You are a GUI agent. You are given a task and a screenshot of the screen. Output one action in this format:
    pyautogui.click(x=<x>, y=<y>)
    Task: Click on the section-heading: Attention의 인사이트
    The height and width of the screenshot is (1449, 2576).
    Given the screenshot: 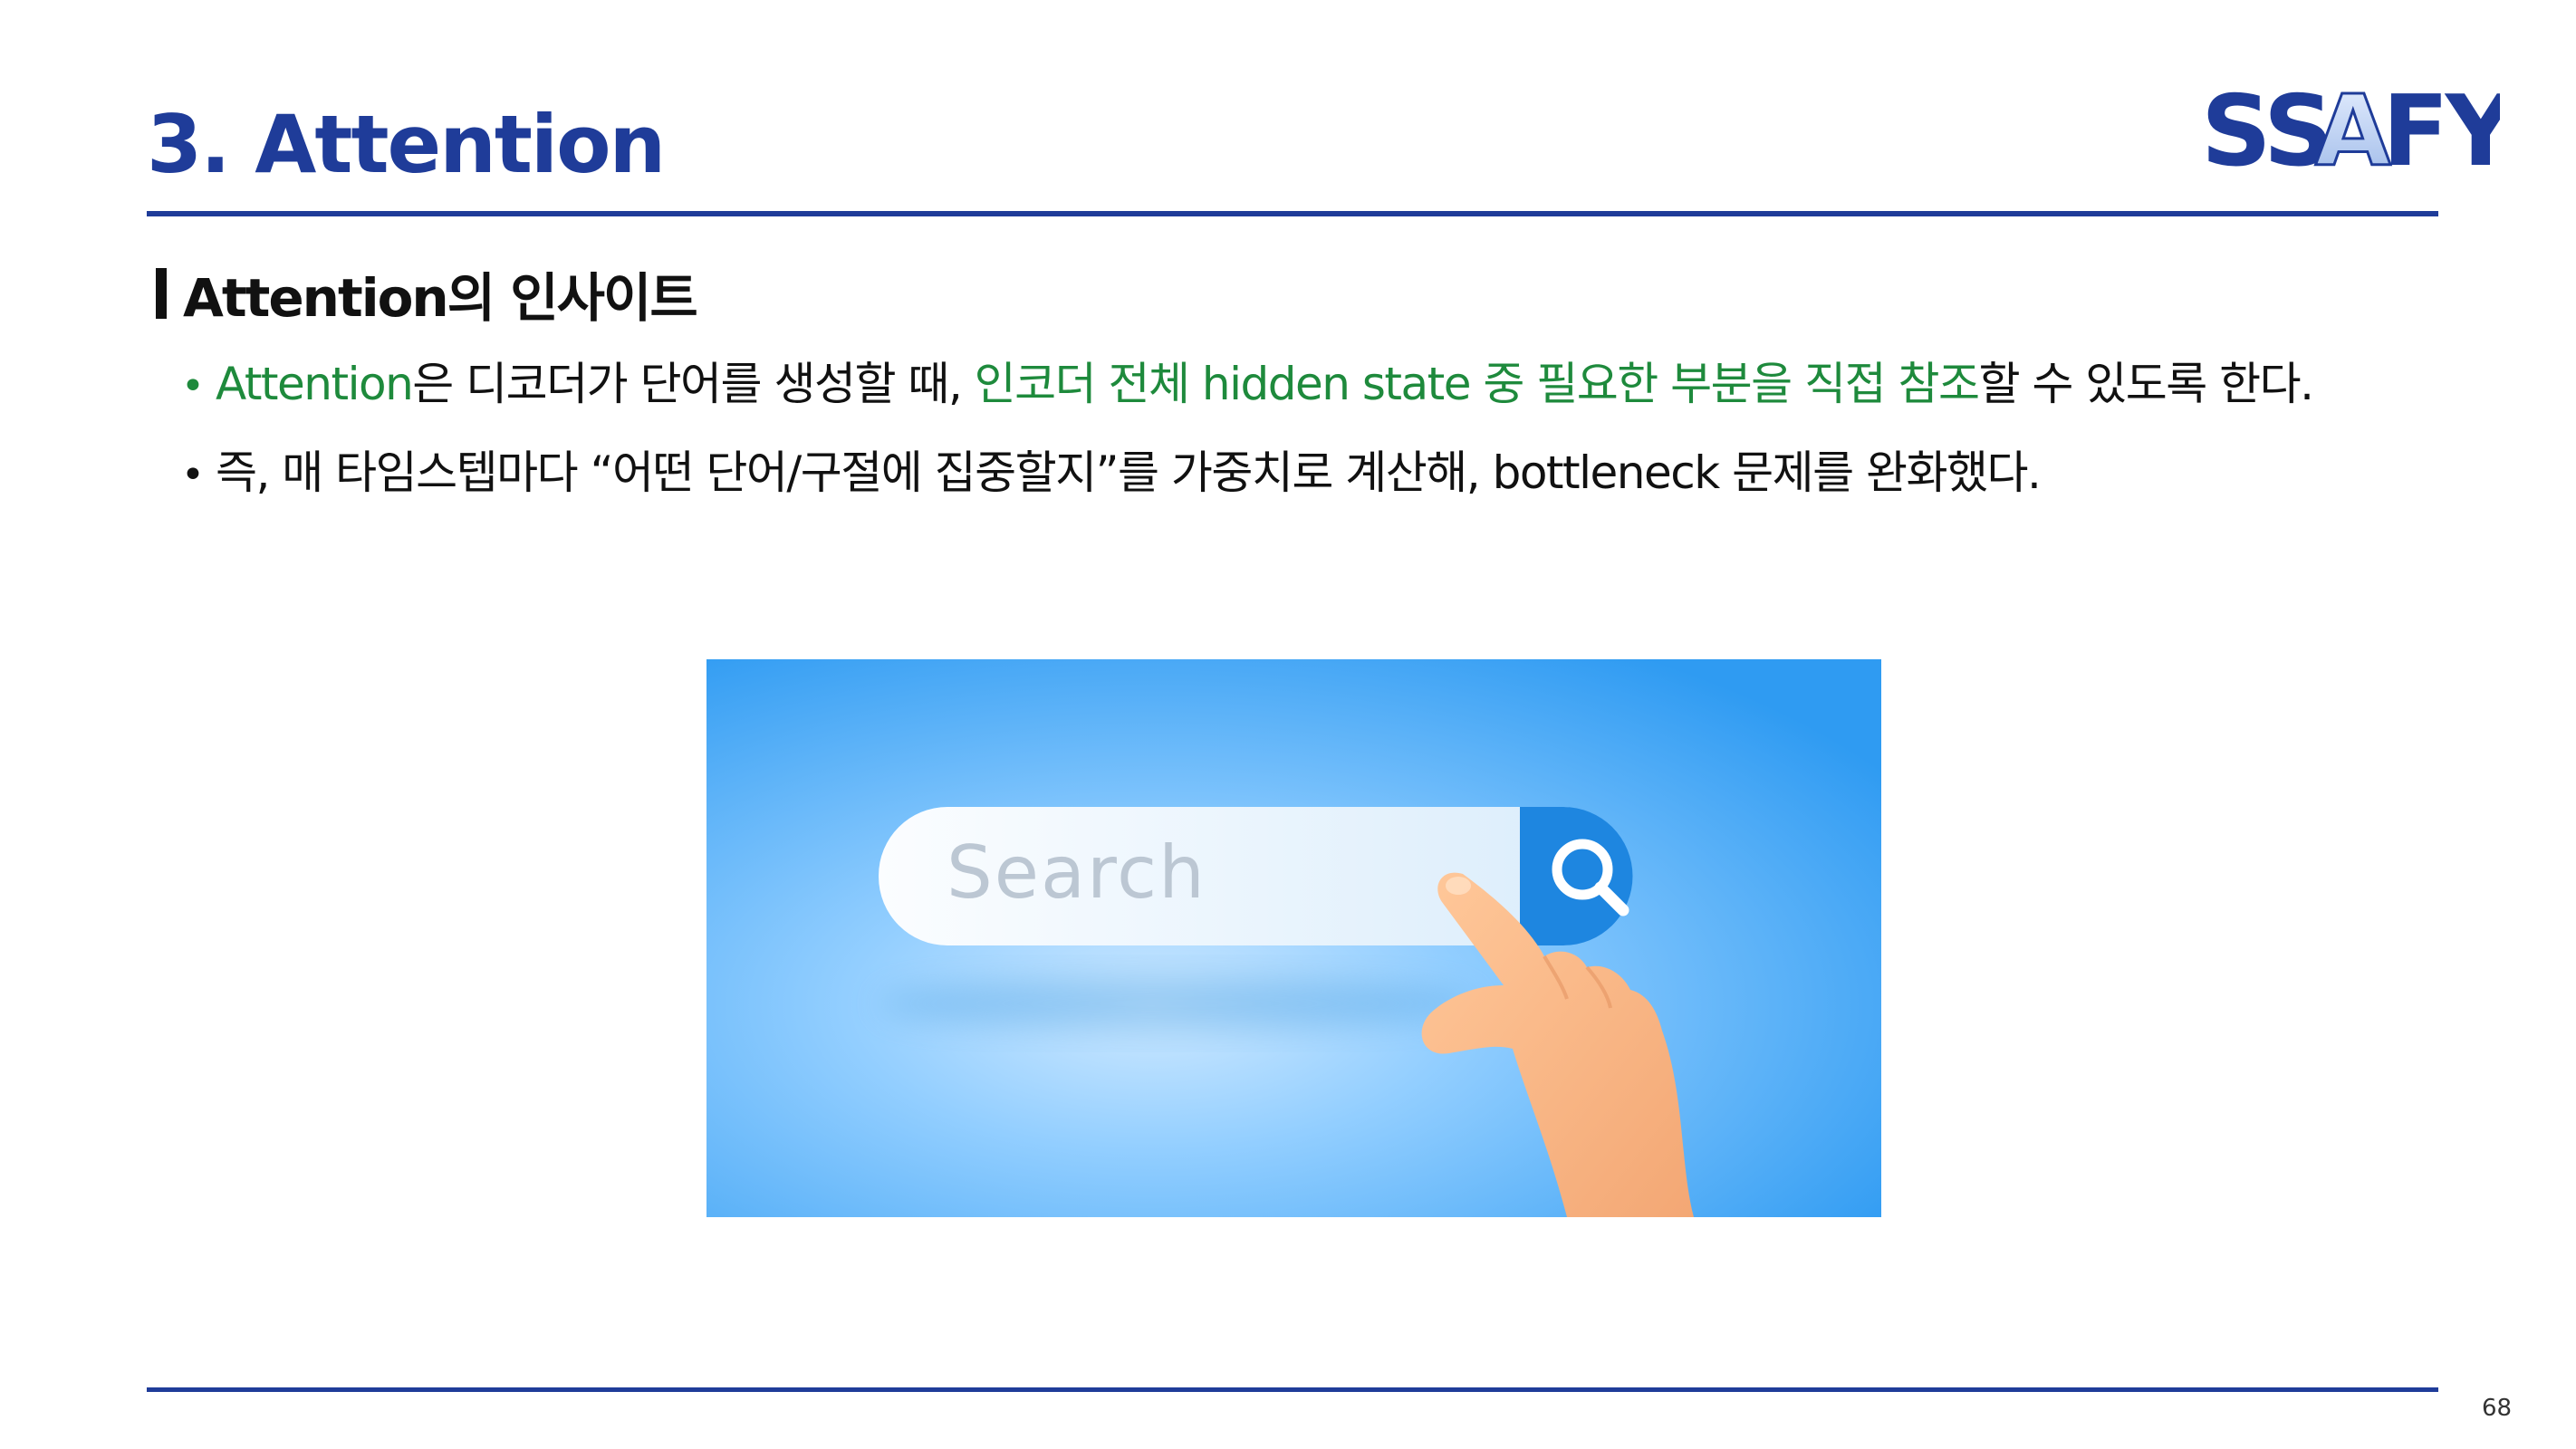 What is the action you would take?
    pyautogui.click(x=427, y=293)
    